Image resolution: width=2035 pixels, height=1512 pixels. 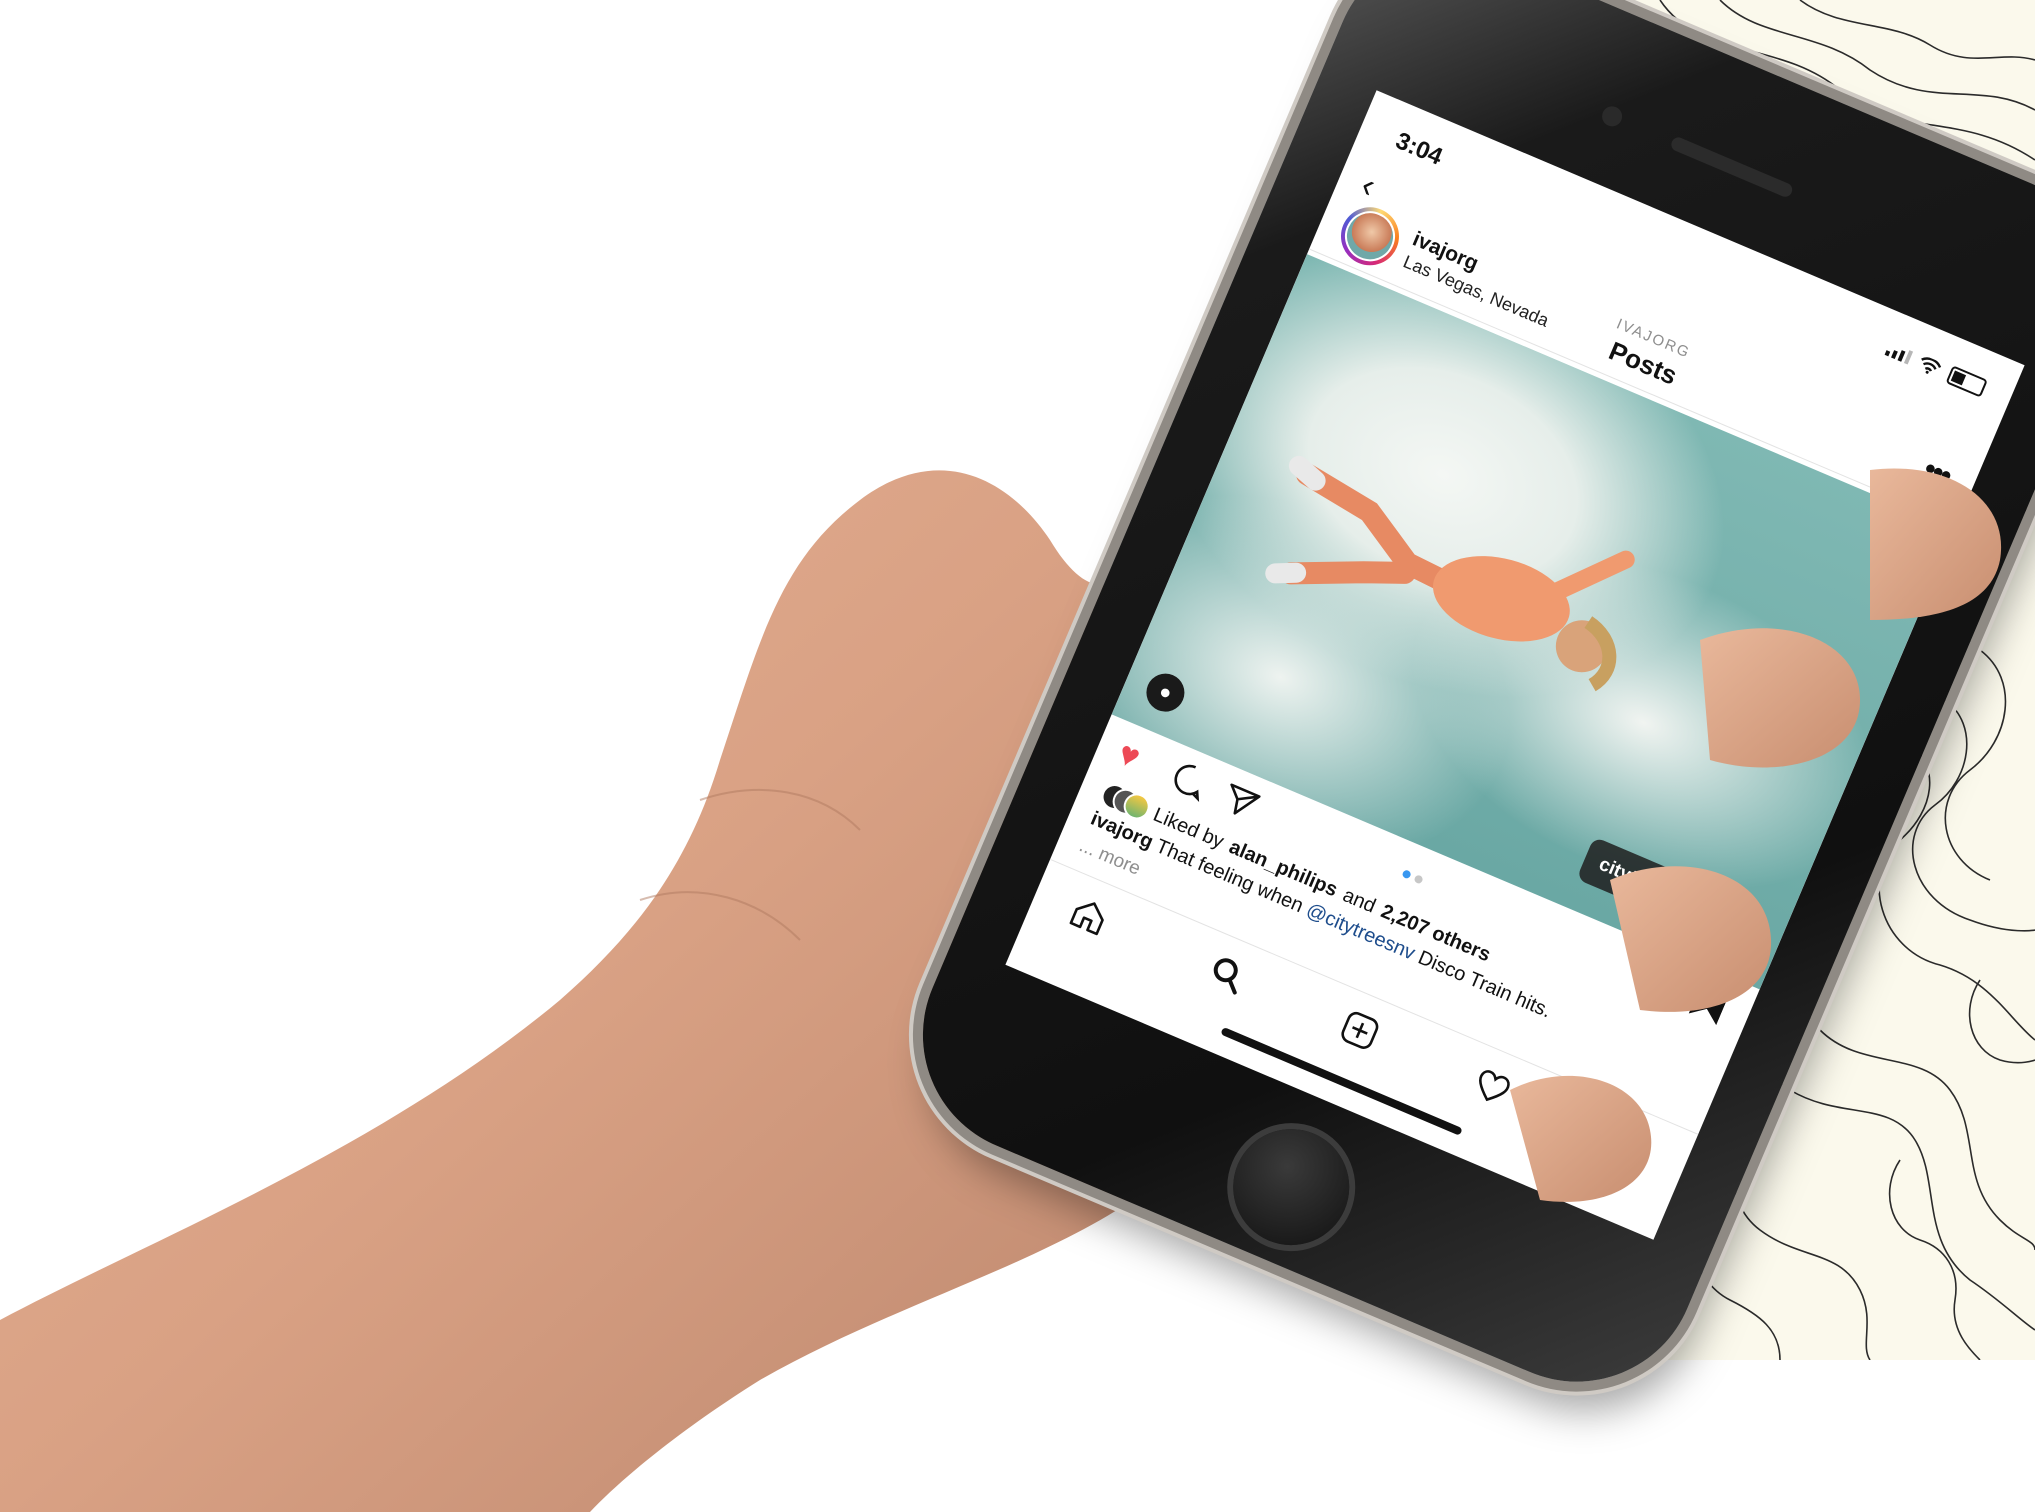 What do you see at coordinates (1291, 1187) in the screenshot?
I see `home-button` at bounding box center [1291, 1187].